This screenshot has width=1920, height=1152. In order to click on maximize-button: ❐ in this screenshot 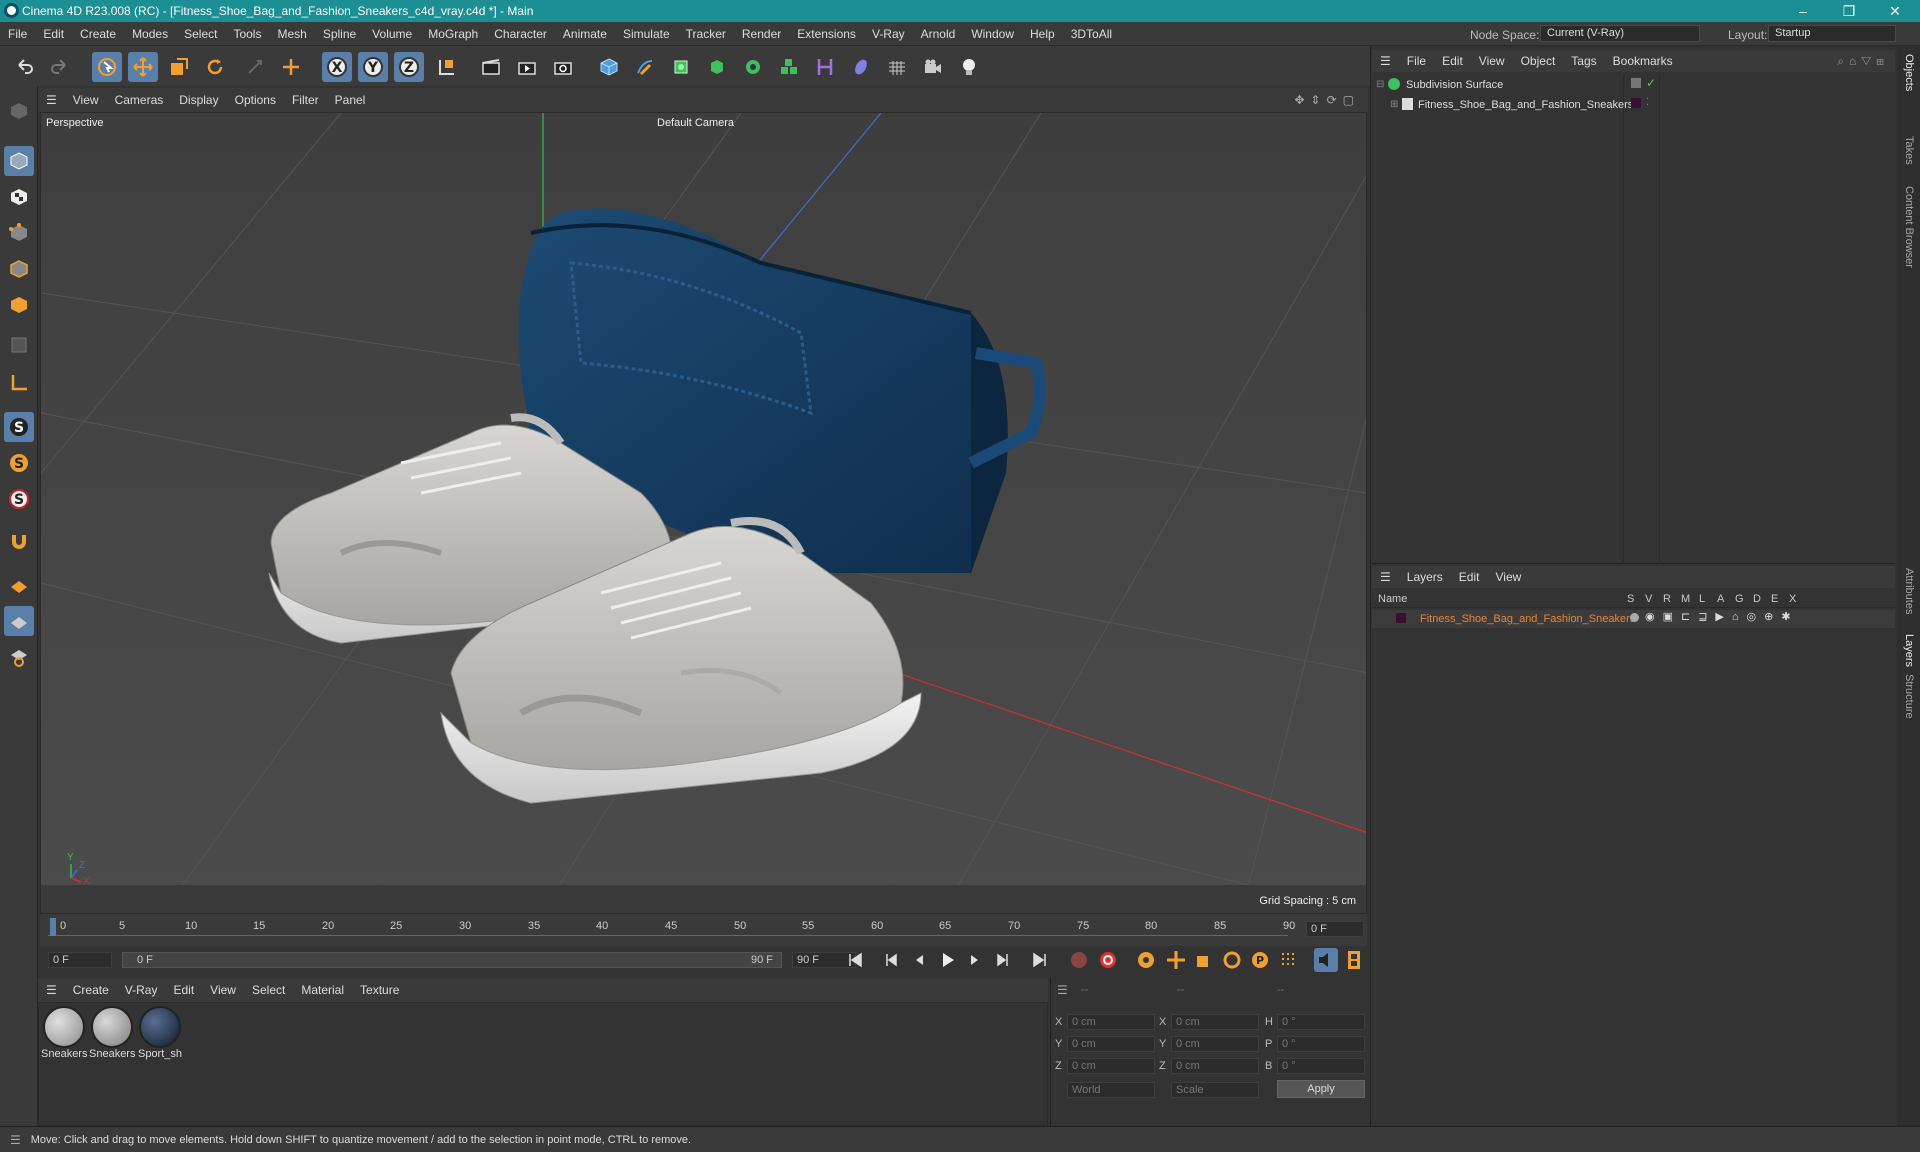, I will do `click(1849, 11)`.